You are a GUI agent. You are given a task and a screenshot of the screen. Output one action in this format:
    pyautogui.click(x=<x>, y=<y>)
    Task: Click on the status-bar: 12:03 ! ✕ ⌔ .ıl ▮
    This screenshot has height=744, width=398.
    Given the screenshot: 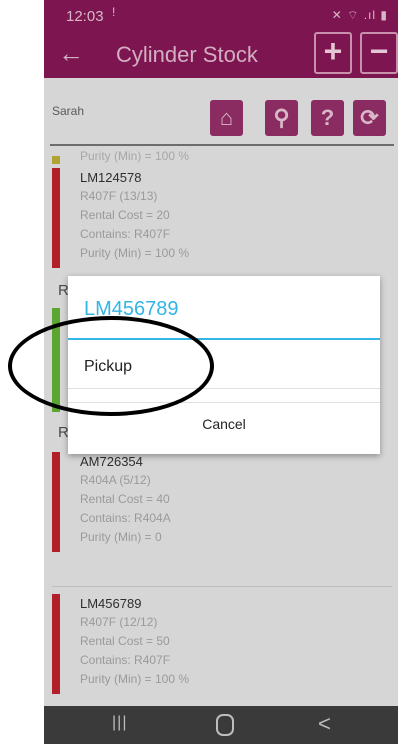 What is the action you would take?
    pyautogui.click(x=221, y=15)
    